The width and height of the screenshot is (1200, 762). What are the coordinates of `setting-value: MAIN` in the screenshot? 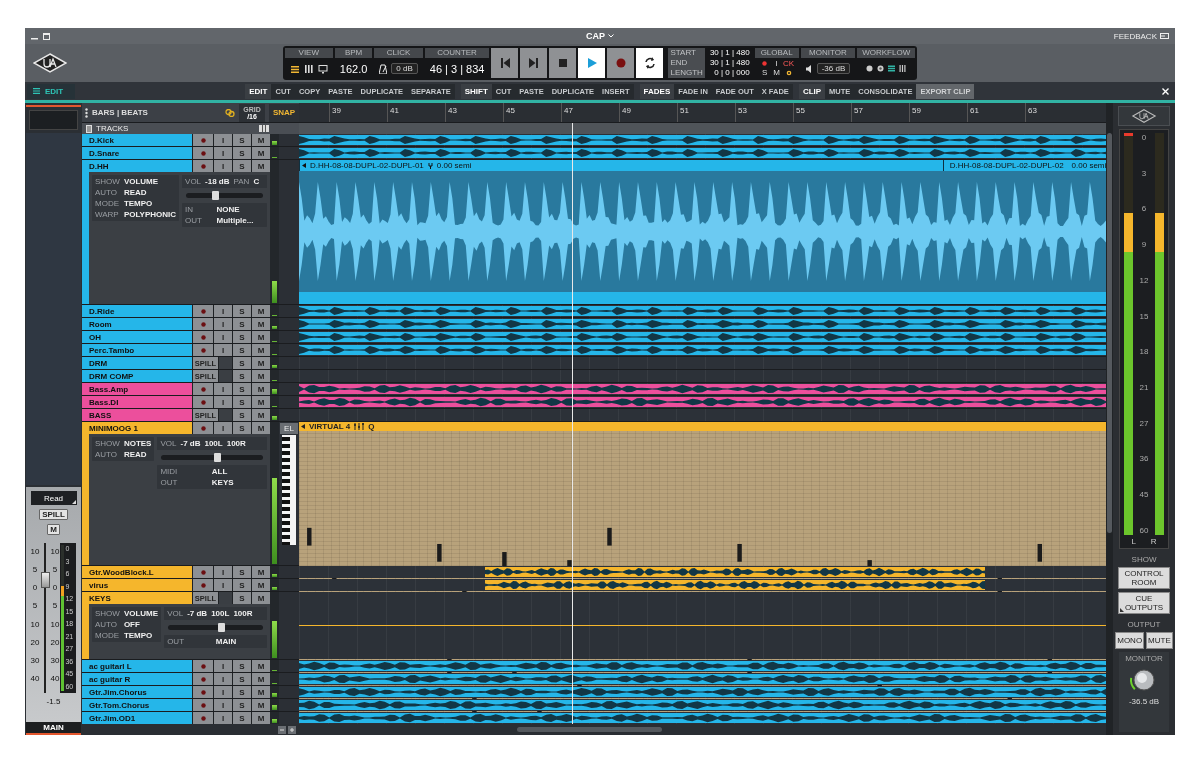 It's located at (239, 641).